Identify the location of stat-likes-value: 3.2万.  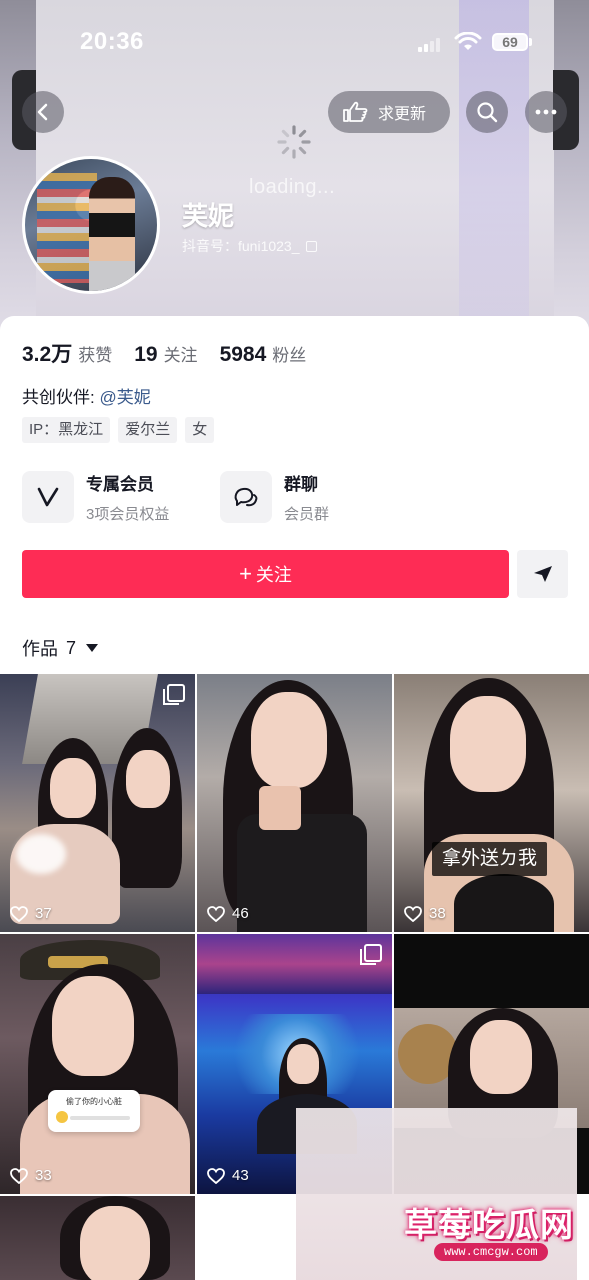
(47, 354).